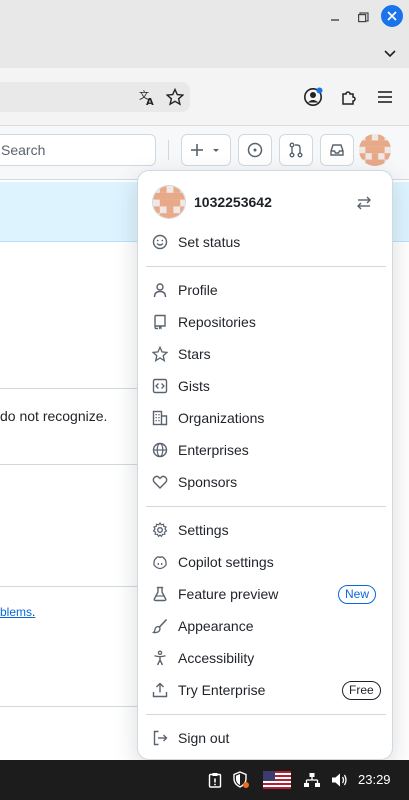 The image size is (409, 800). What do you see at coordinates (385, 97) in the screenshot?
I see `menu-icon` at bounding box center [385, 97].